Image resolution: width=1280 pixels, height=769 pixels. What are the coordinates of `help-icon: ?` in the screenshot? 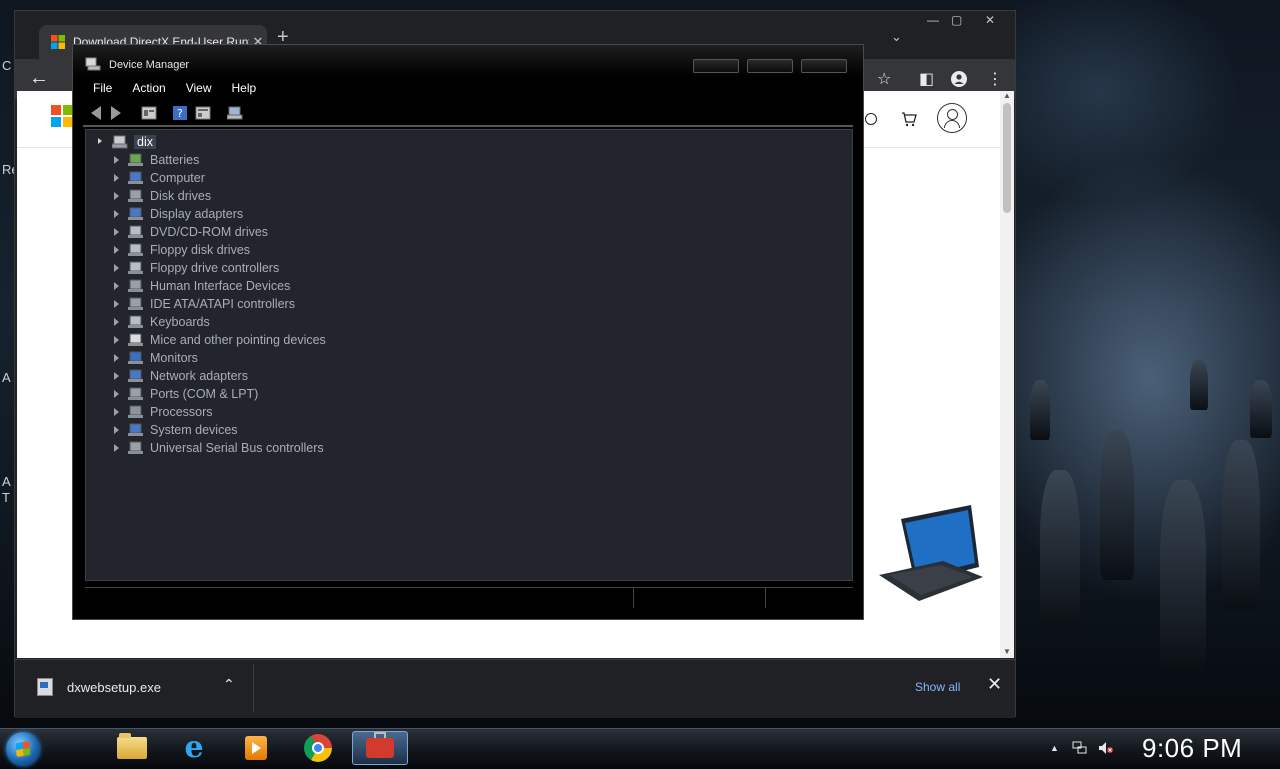 It's located at (180, 113).